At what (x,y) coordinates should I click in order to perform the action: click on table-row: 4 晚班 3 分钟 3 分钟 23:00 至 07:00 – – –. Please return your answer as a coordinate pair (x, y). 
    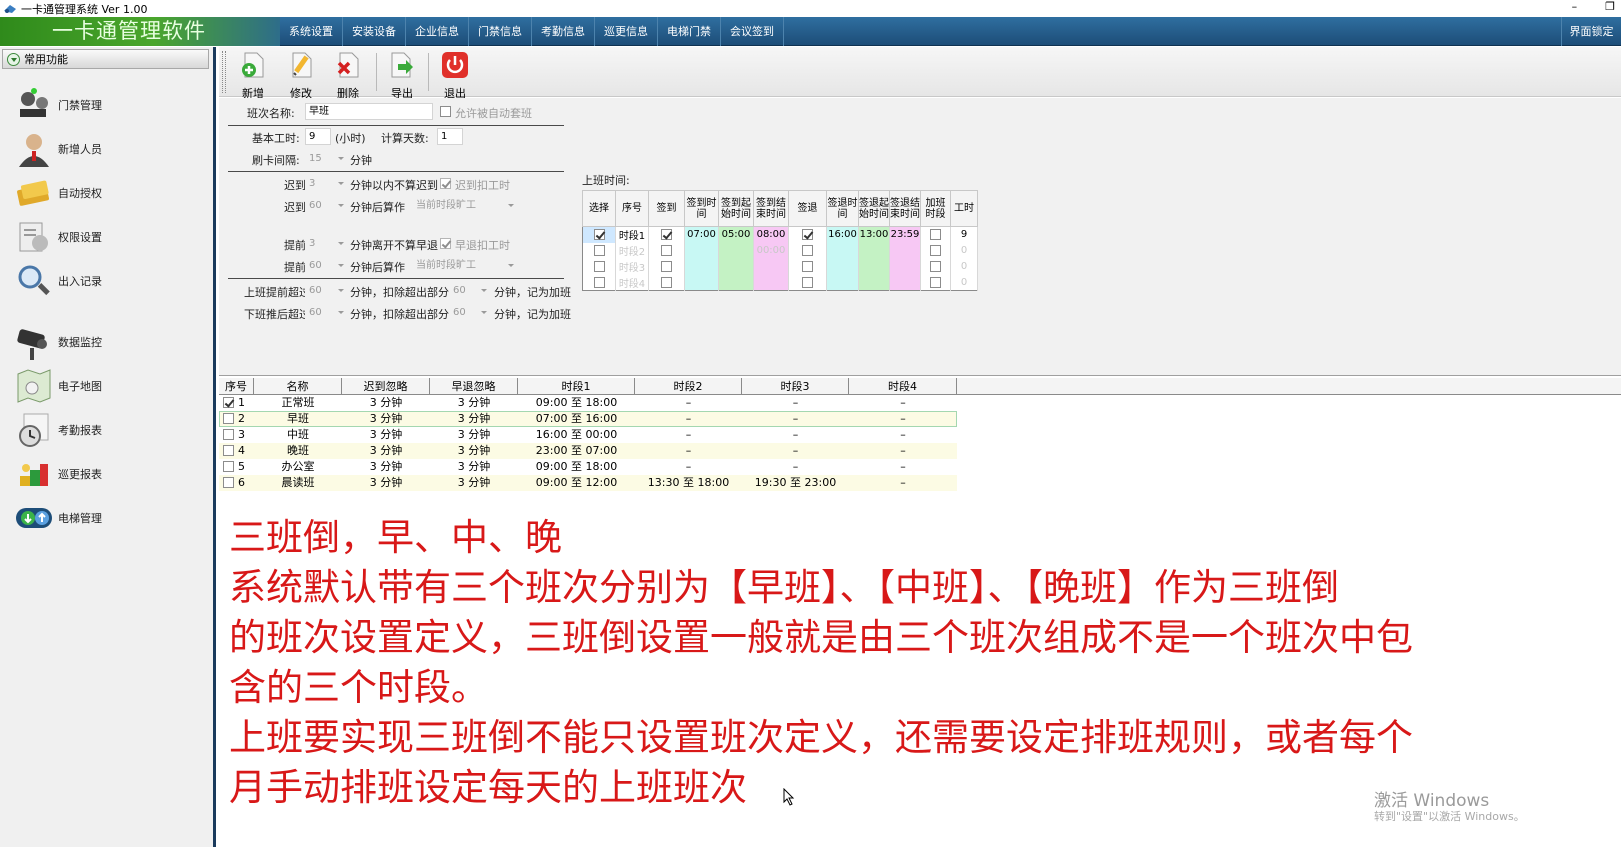
    Looking at the image, I should click on (588, 451).